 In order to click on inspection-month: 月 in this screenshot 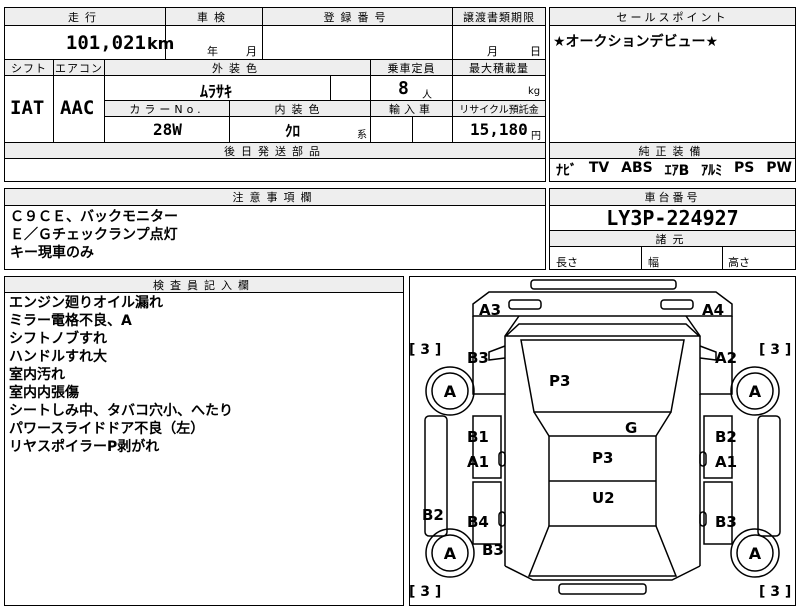, I will do `click(251, 51)`.